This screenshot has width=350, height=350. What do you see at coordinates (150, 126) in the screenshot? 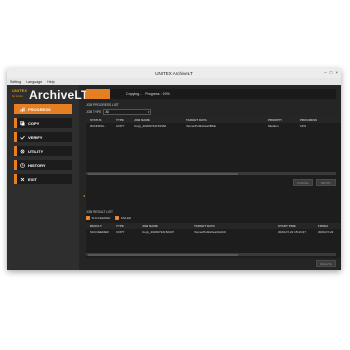
I see `cell-job-name: Copy_20200722153452` at bounding box center [150, 126].